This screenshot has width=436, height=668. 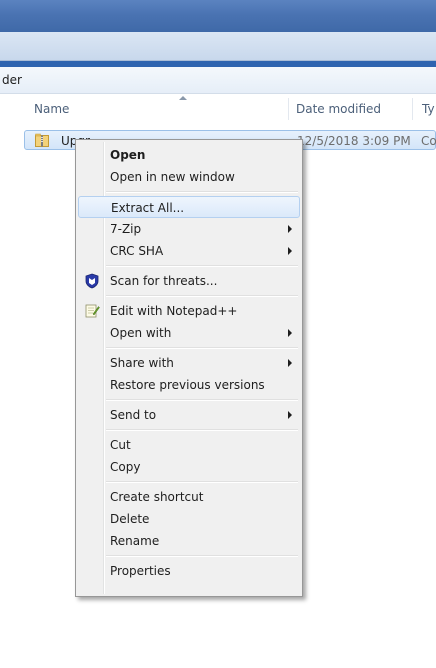 I want to click on menu-item-copy: Copy, so click(x=189, y=467).